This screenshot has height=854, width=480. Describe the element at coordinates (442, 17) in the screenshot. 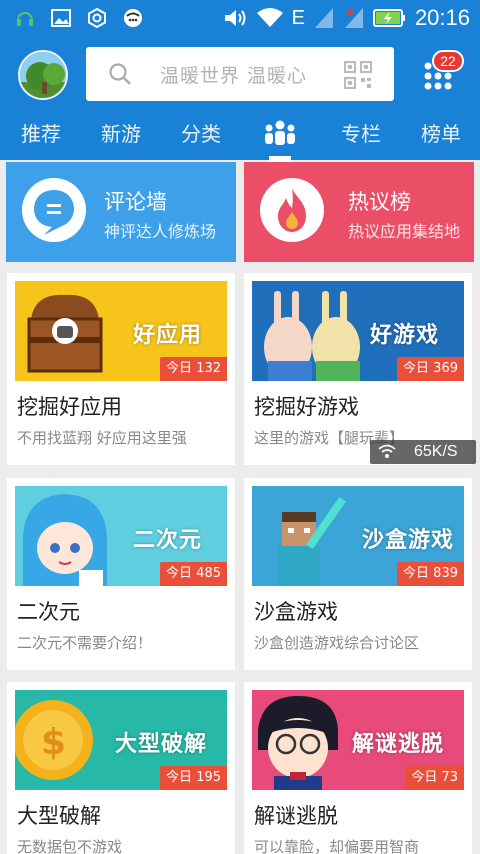

I see `clock: 20:16` at that location.